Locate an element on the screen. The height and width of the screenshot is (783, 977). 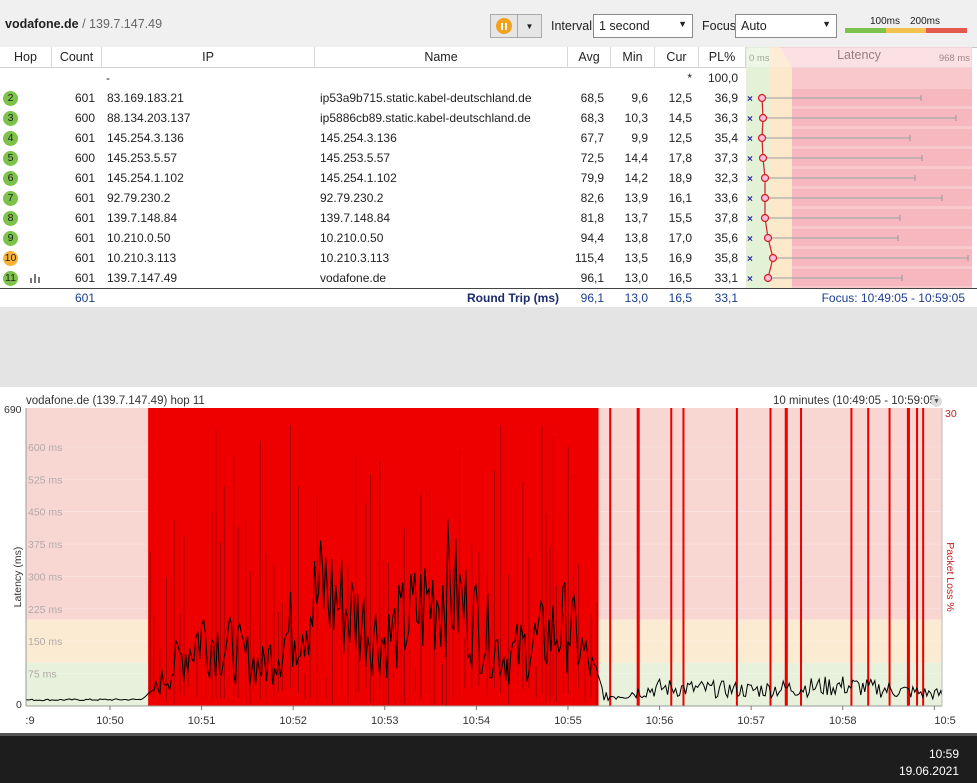
hop-avg: 115,4 is located at coordinates (589, 258).